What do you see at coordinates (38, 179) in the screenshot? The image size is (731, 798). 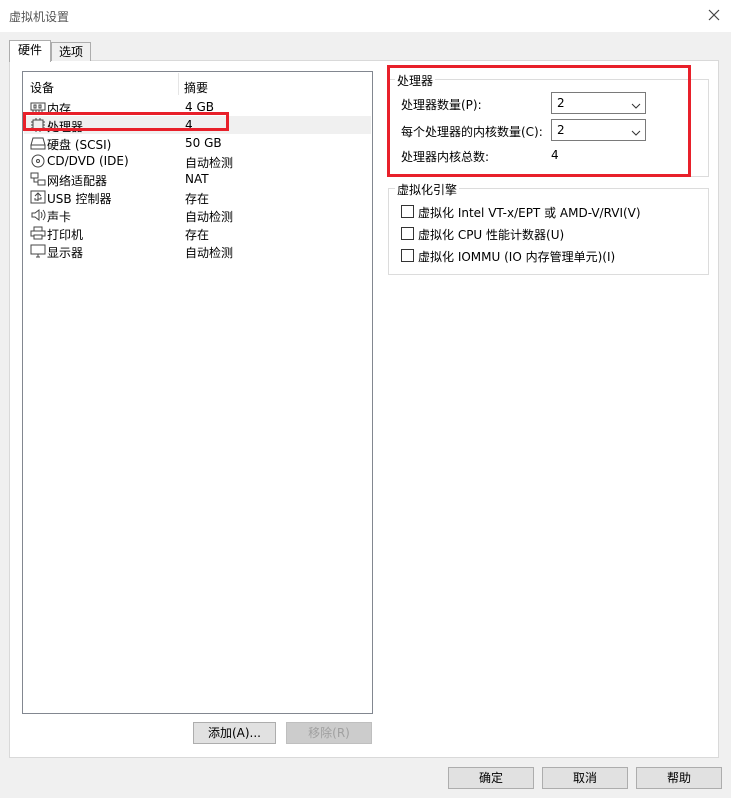 I see `network-adapter-icon` at bounding box center [38, 179].